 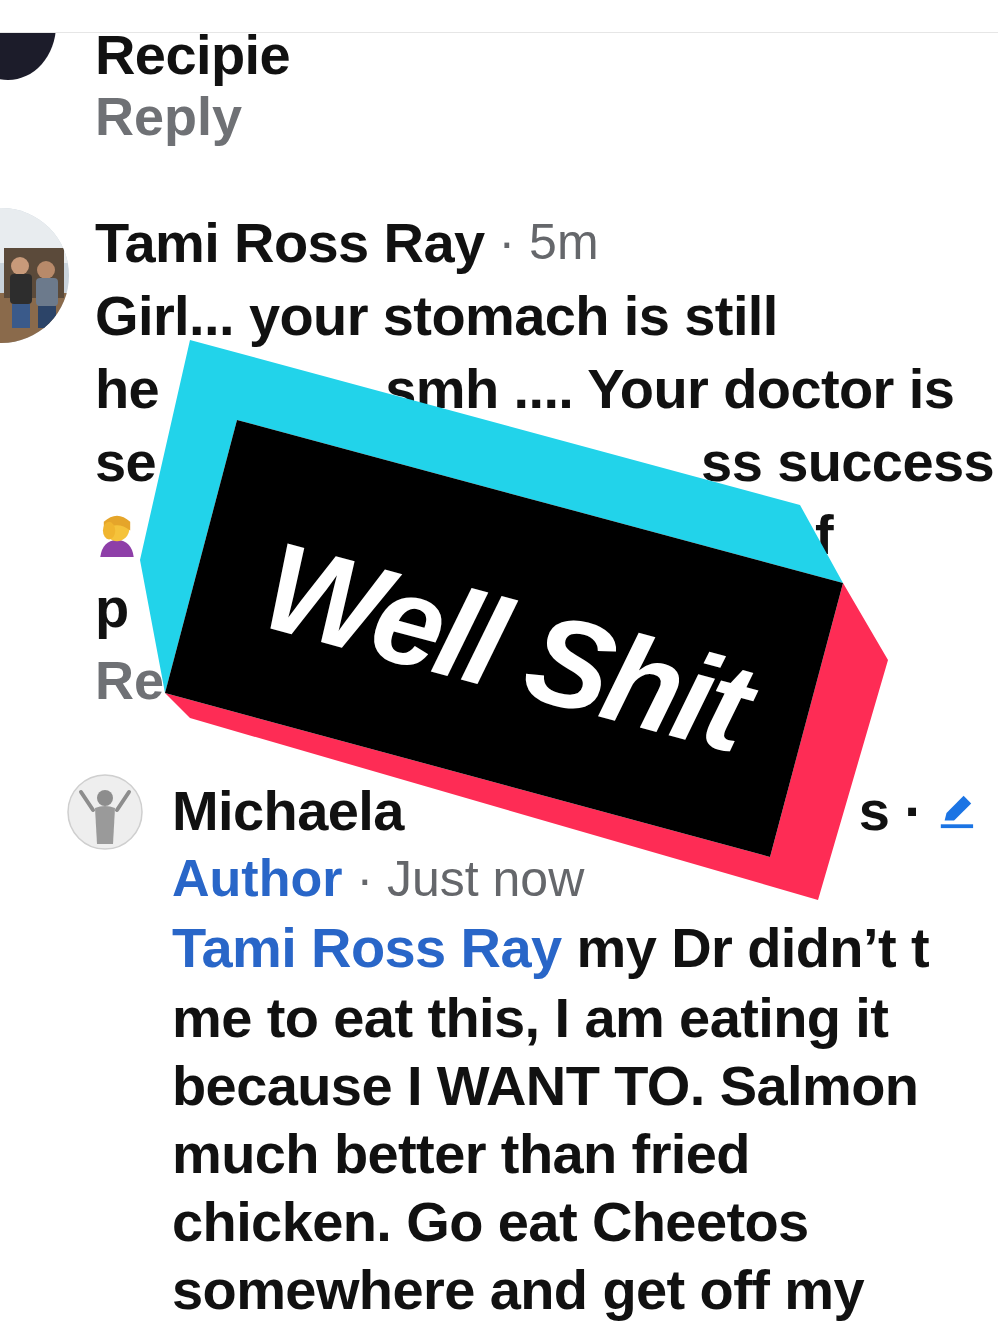 I want to click on author-name: s ·, so click(x=890, y=810).